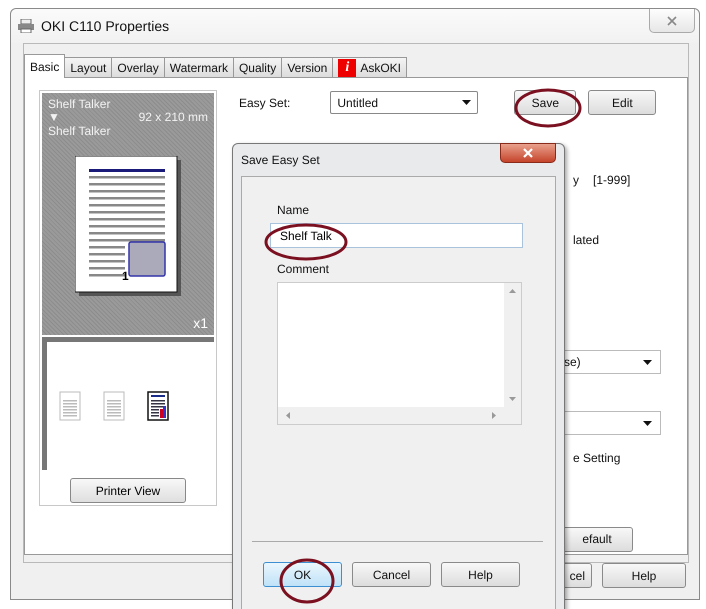 The height and width of the screenshot is (609, 706). What do you see at coordinates (586, 240) in the screenshot?
I see `collate-label: lated` at bounding box center [586, 240].